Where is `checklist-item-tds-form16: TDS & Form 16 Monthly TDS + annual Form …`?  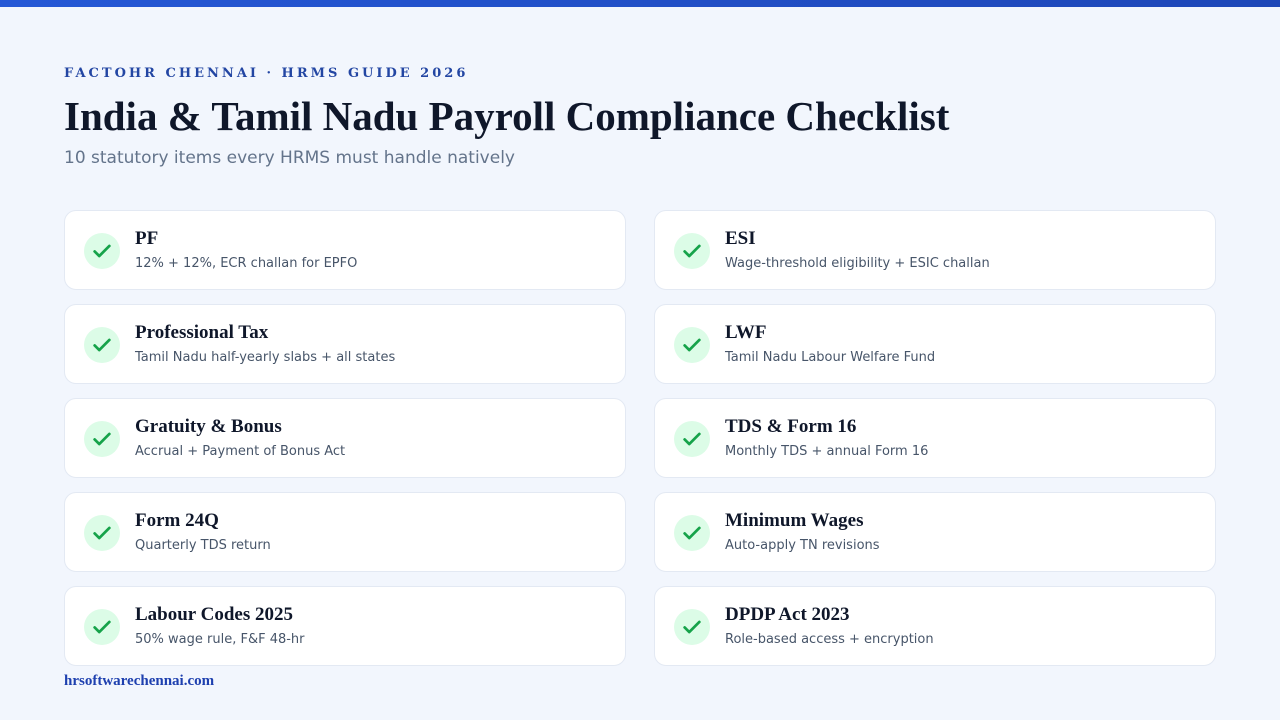 checklist-item-tds-form16: TDS & Form 16 Monthly TDS + annual Form … is located at coordinates (935, 438).